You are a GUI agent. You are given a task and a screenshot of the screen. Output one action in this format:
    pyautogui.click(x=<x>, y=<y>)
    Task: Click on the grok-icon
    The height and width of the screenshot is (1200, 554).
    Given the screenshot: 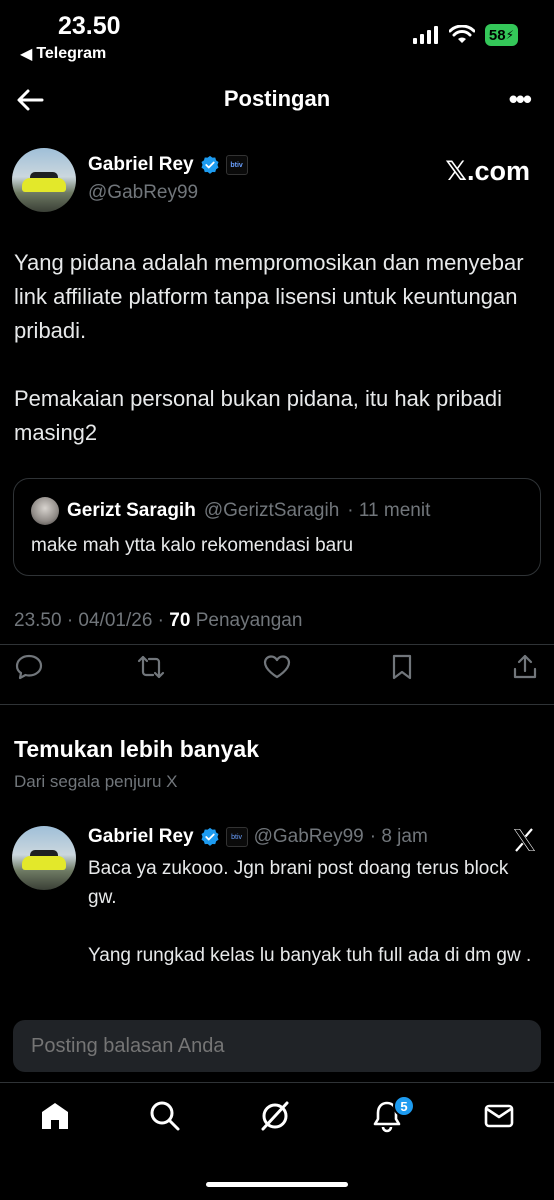 What is the action you would take?
    pyautogui.click(x=275, y=1116)
    